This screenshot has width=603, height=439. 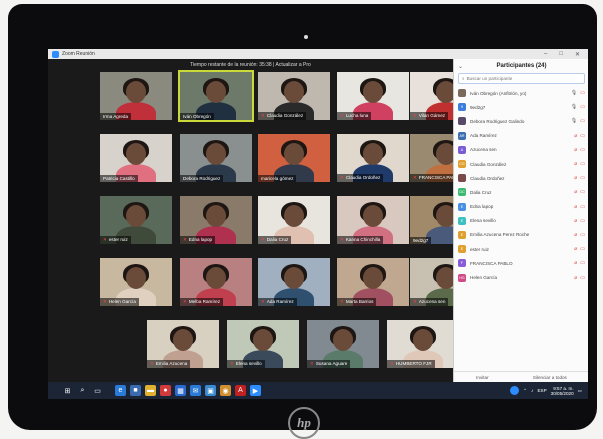 What do you see at coordinates (491, 263) in the screenshot?
I see `participant-list-name: FRANCISCA PABLO` at bounding box center [491, 263].